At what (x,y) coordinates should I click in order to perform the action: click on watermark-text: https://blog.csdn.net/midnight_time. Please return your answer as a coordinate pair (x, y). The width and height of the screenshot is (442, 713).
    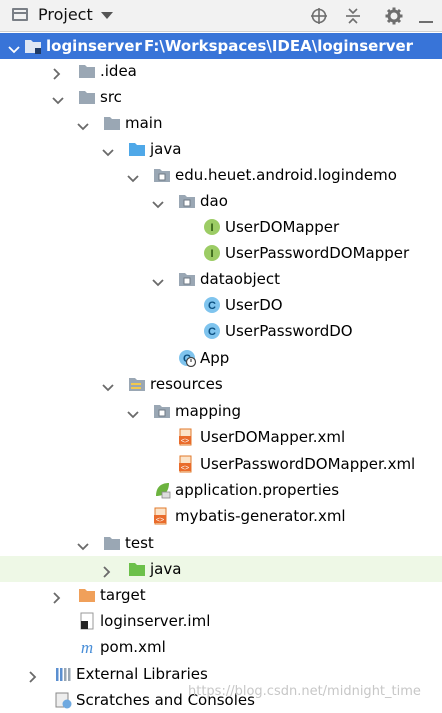
    Looking at the image, I should click on (304, 691).